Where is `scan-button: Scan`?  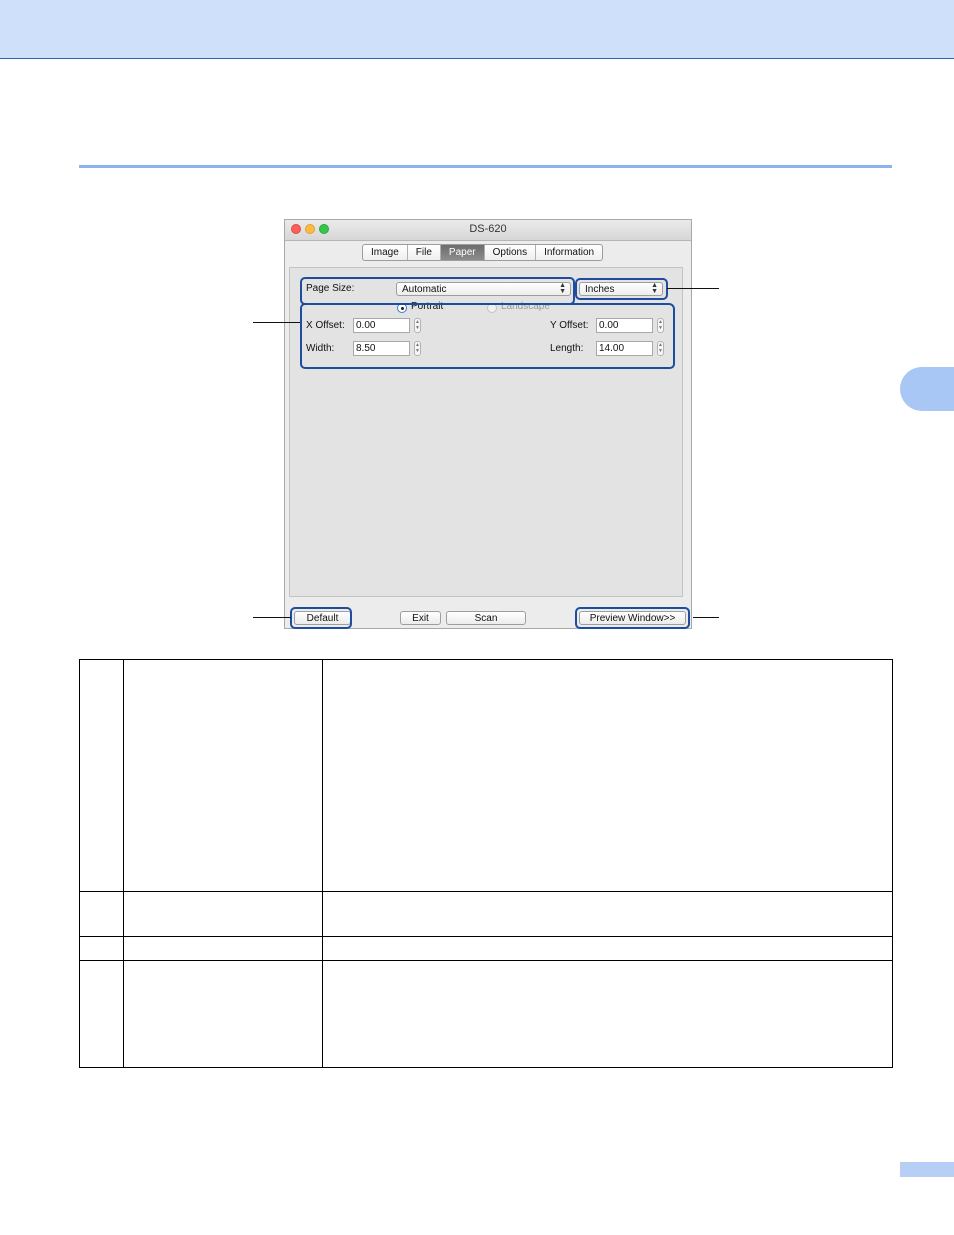
scan-button: Scan is located at coordinates (486, 618).